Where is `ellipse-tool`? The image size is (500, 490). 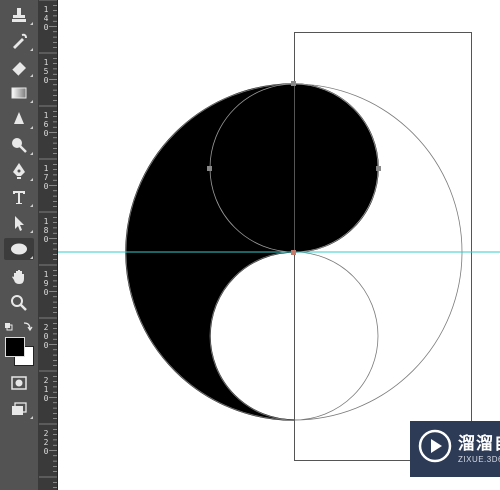 ellipse-tool is located at coordinates (19, 249).